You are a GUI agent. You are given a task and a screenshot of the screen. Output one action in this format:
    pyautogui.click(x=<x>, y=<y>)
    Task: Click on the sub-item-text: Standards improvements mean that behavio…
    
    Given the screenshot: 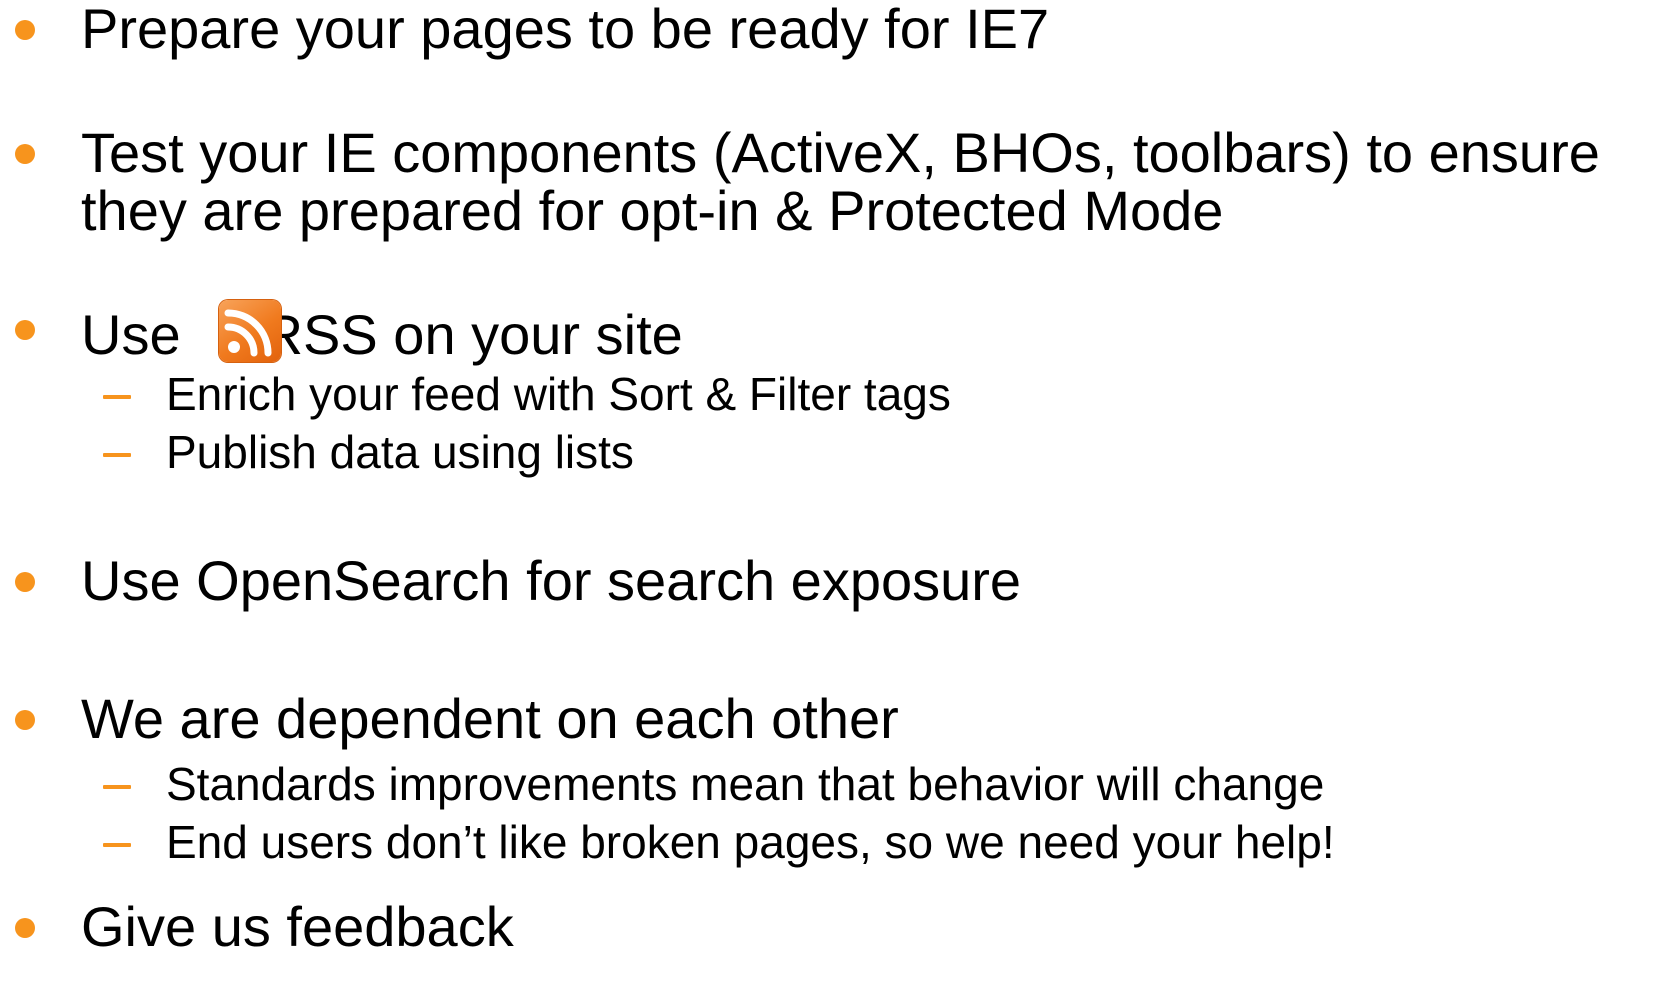 What is the action you would take?
    pyautogui.click(x=745, y=784)
    